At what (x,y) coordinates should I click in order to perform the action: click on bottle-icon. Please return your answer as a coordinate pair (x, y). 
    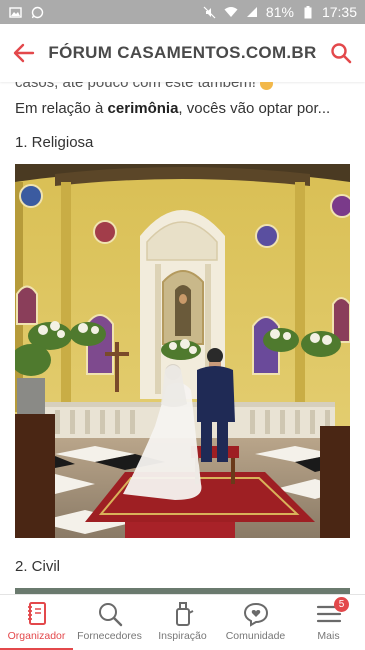
    Looking at the image, I should click on (184, 614).